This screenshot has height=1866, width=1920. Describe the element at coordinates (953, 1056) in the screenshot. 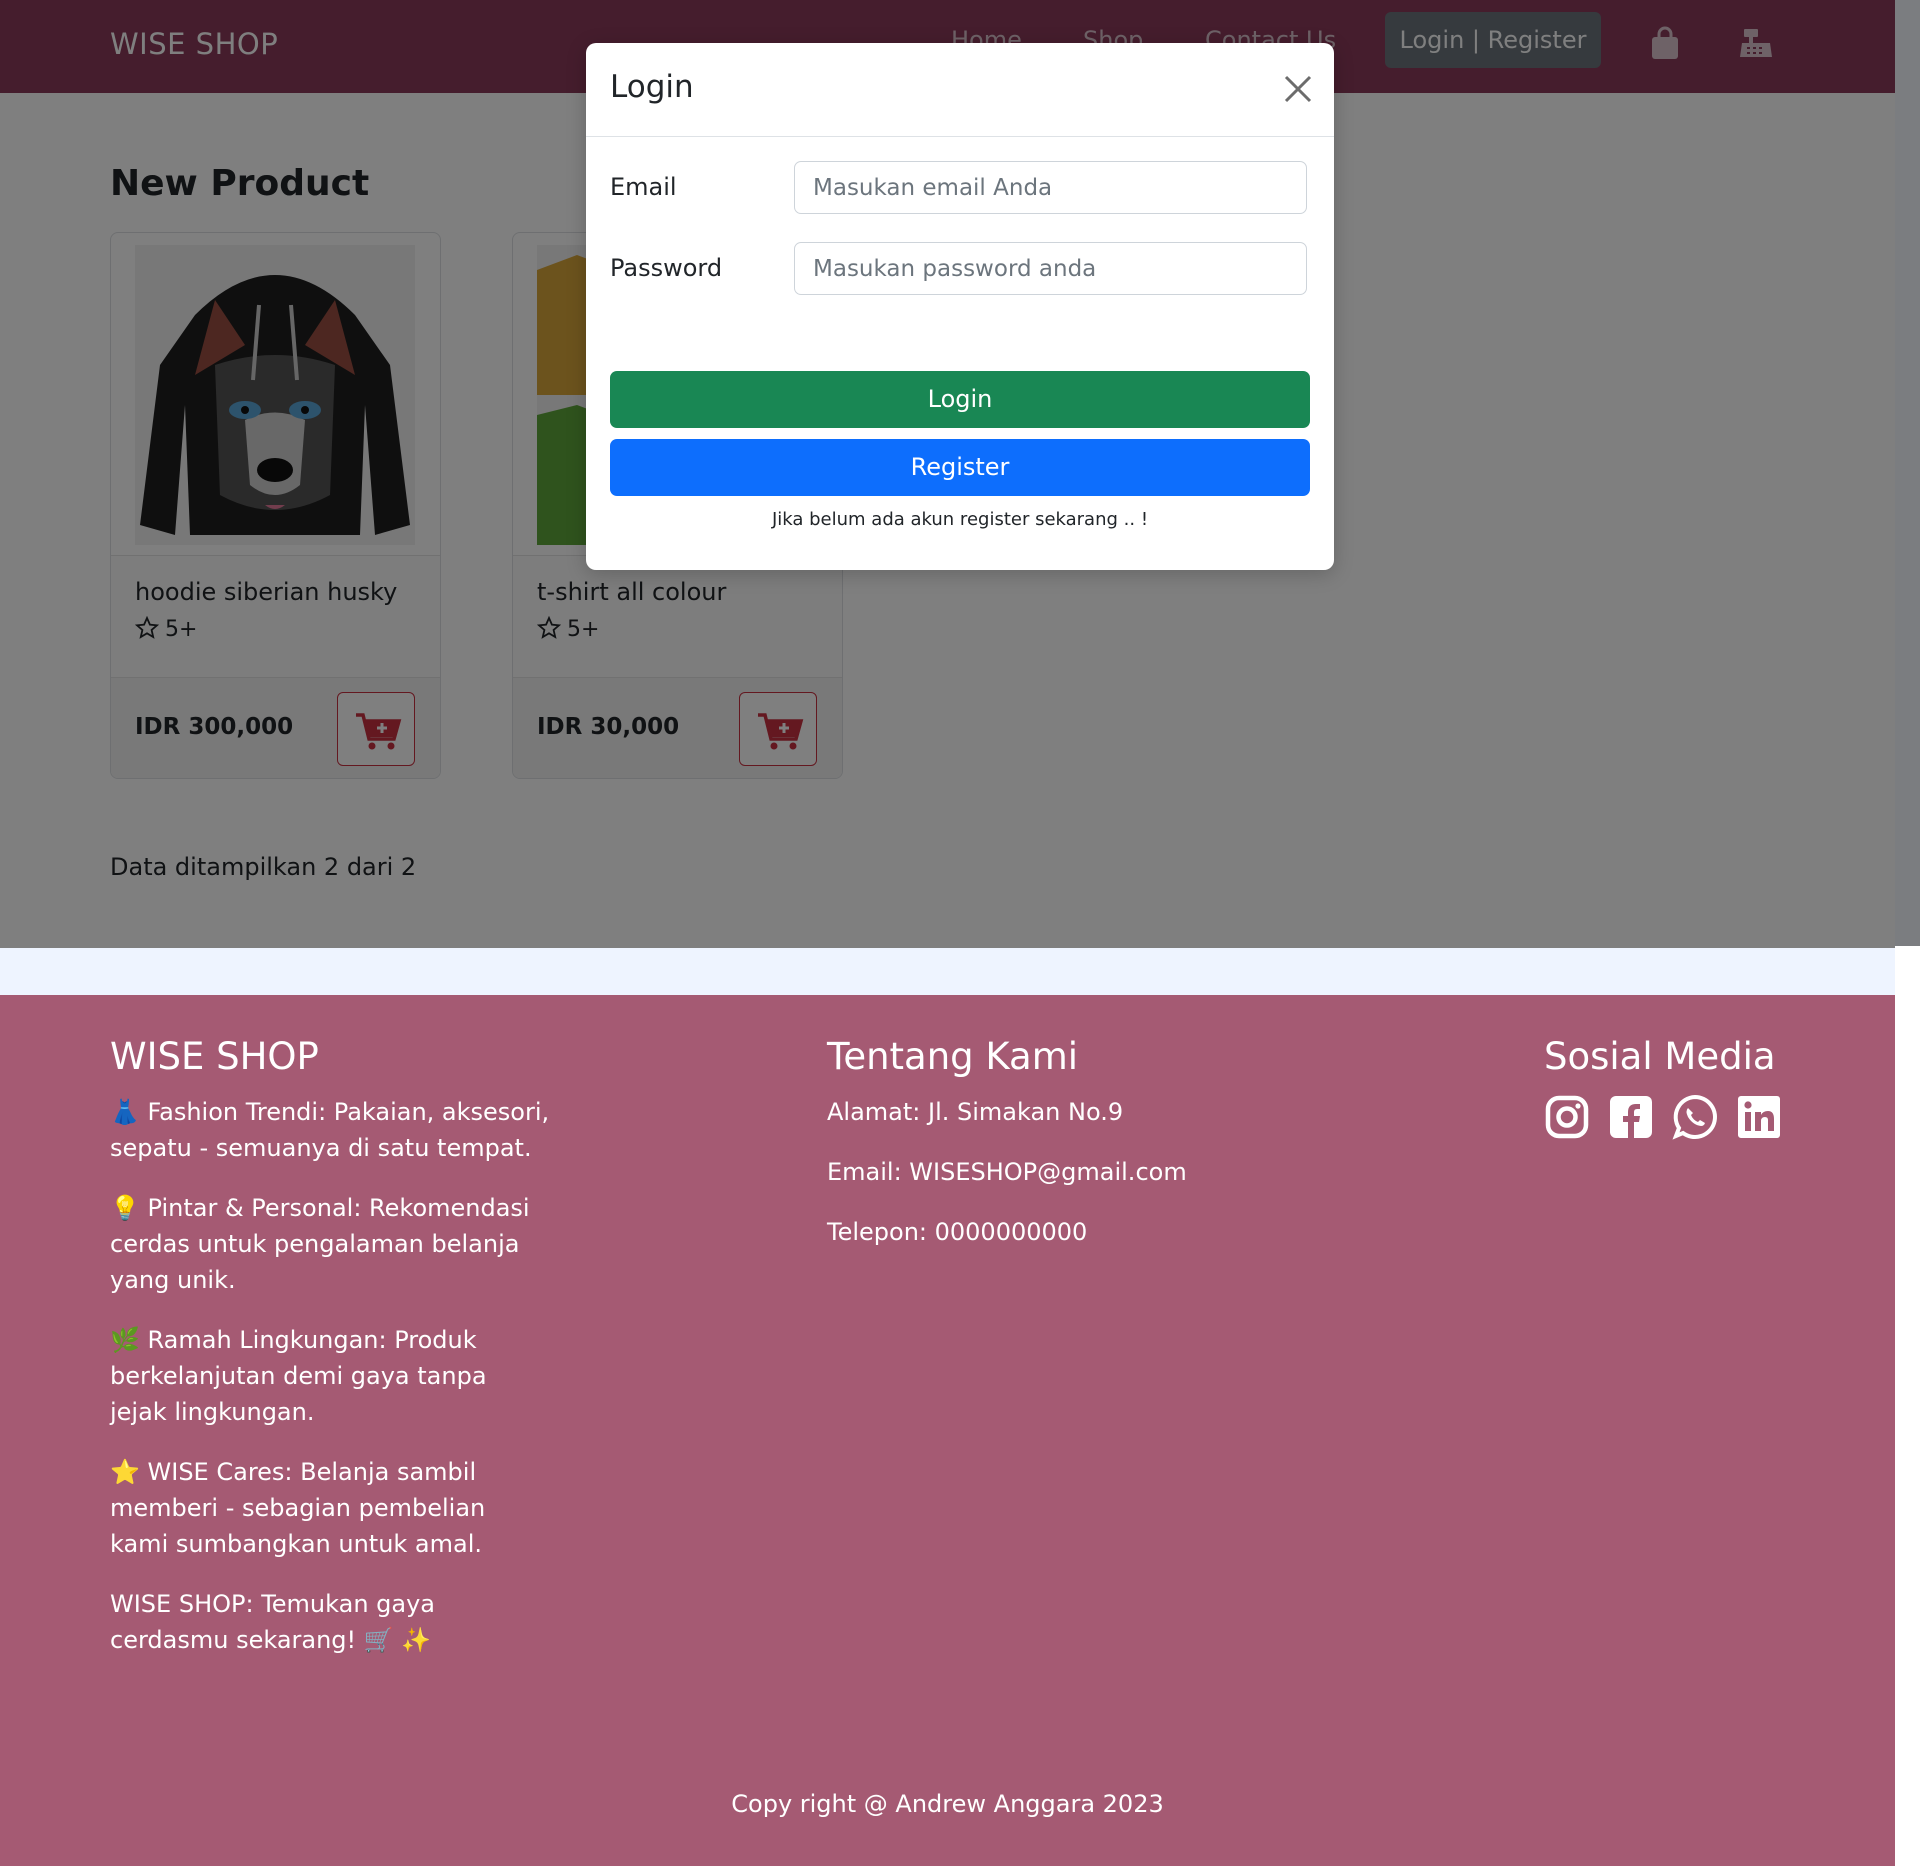

I see `footer-about-title: Tentang Kami` at that location.